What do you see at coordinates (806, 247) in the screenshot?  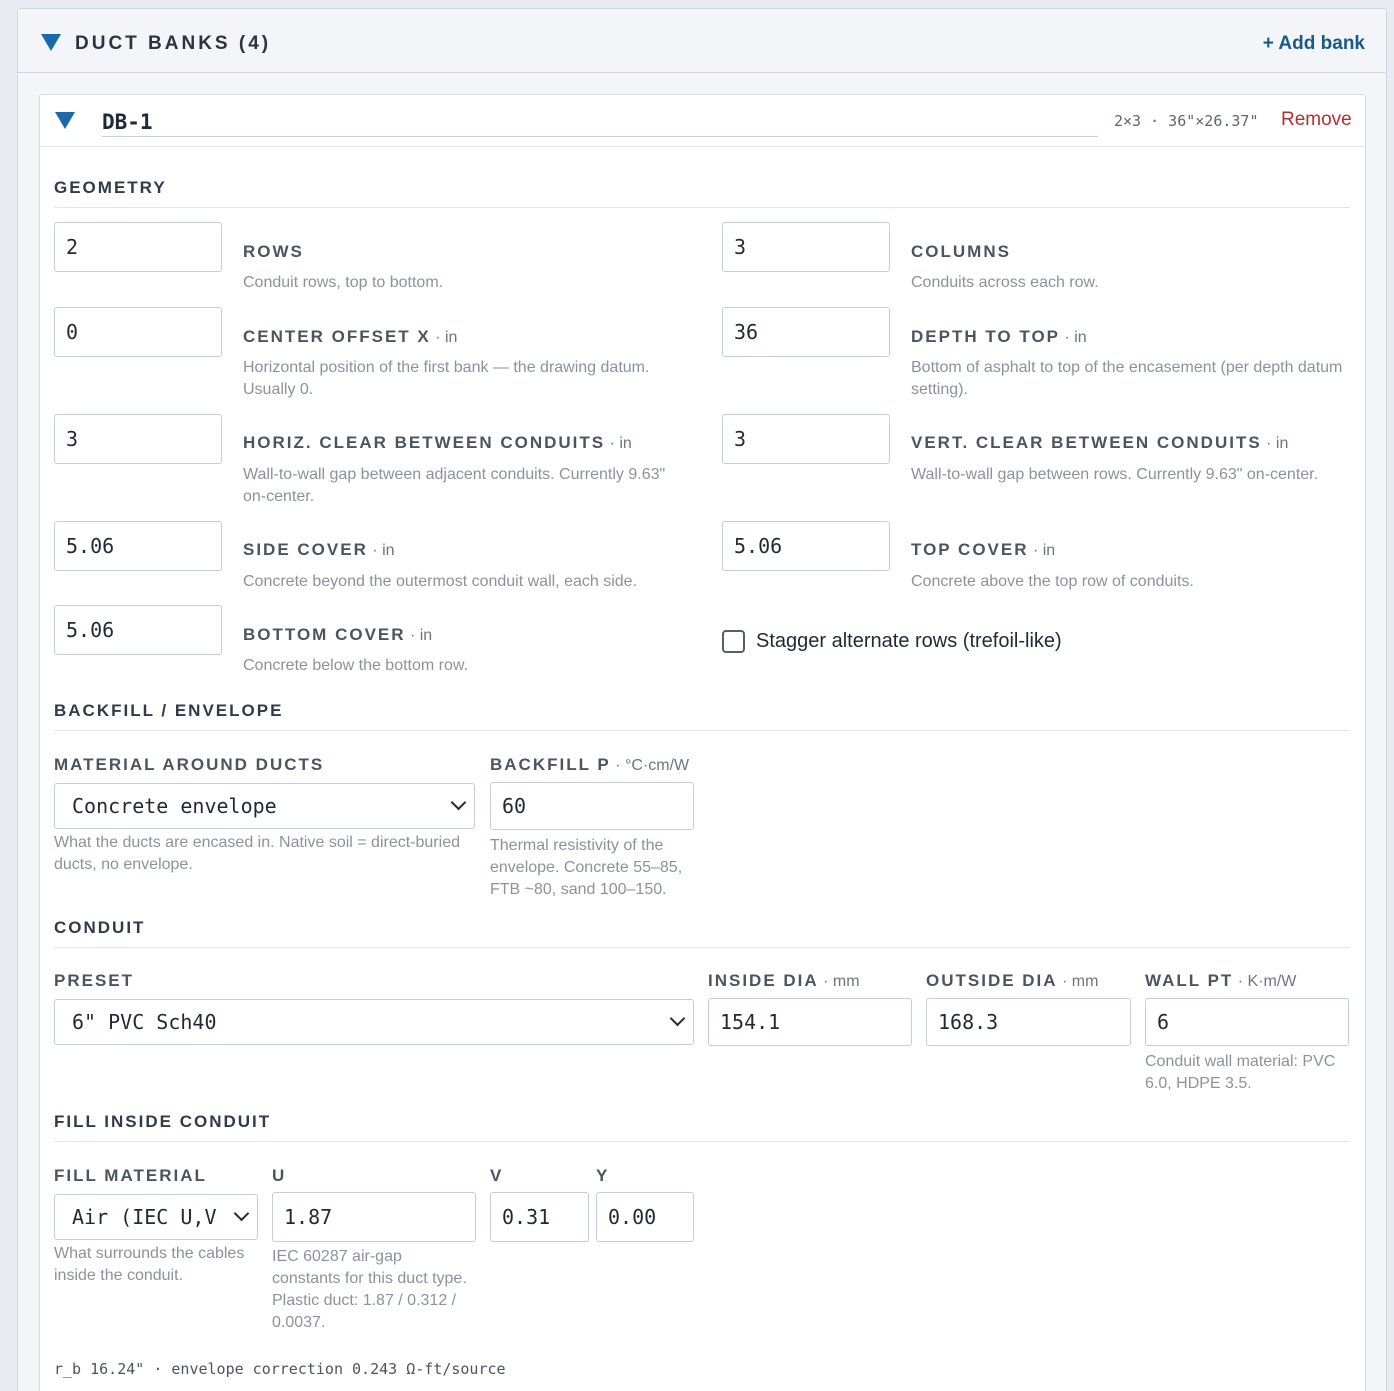 I see `columns-input` at bounding box center [806, 247].